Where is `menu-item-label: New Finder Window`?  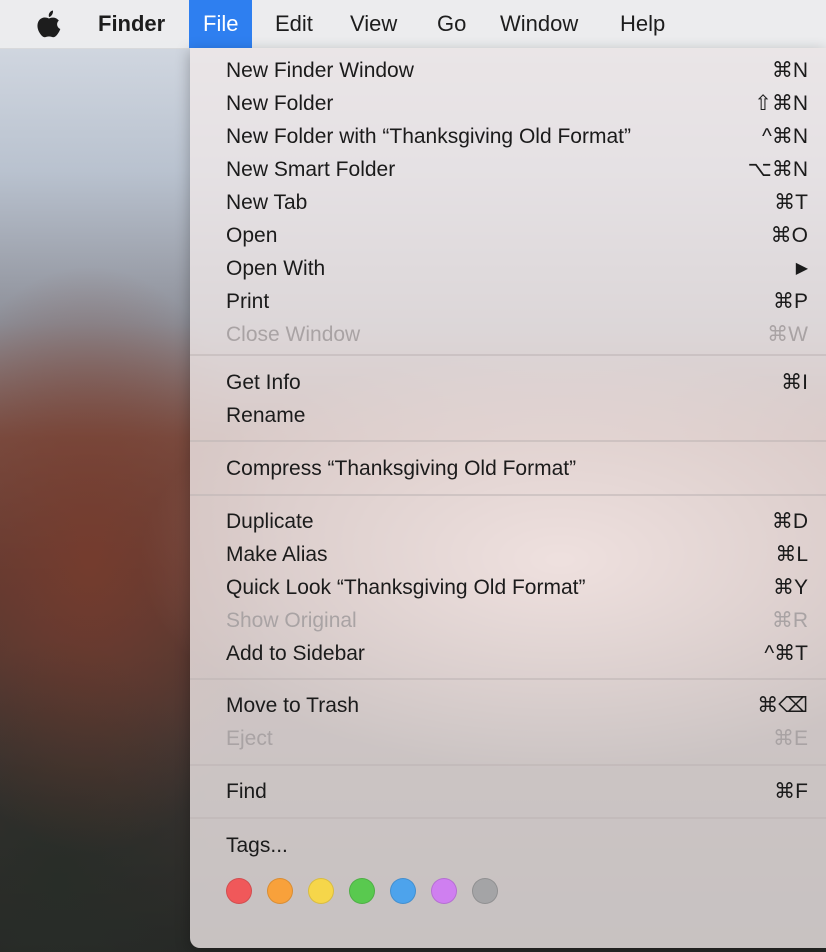 menu-item-label: New Finder Window is located at coordinates (320, 70).